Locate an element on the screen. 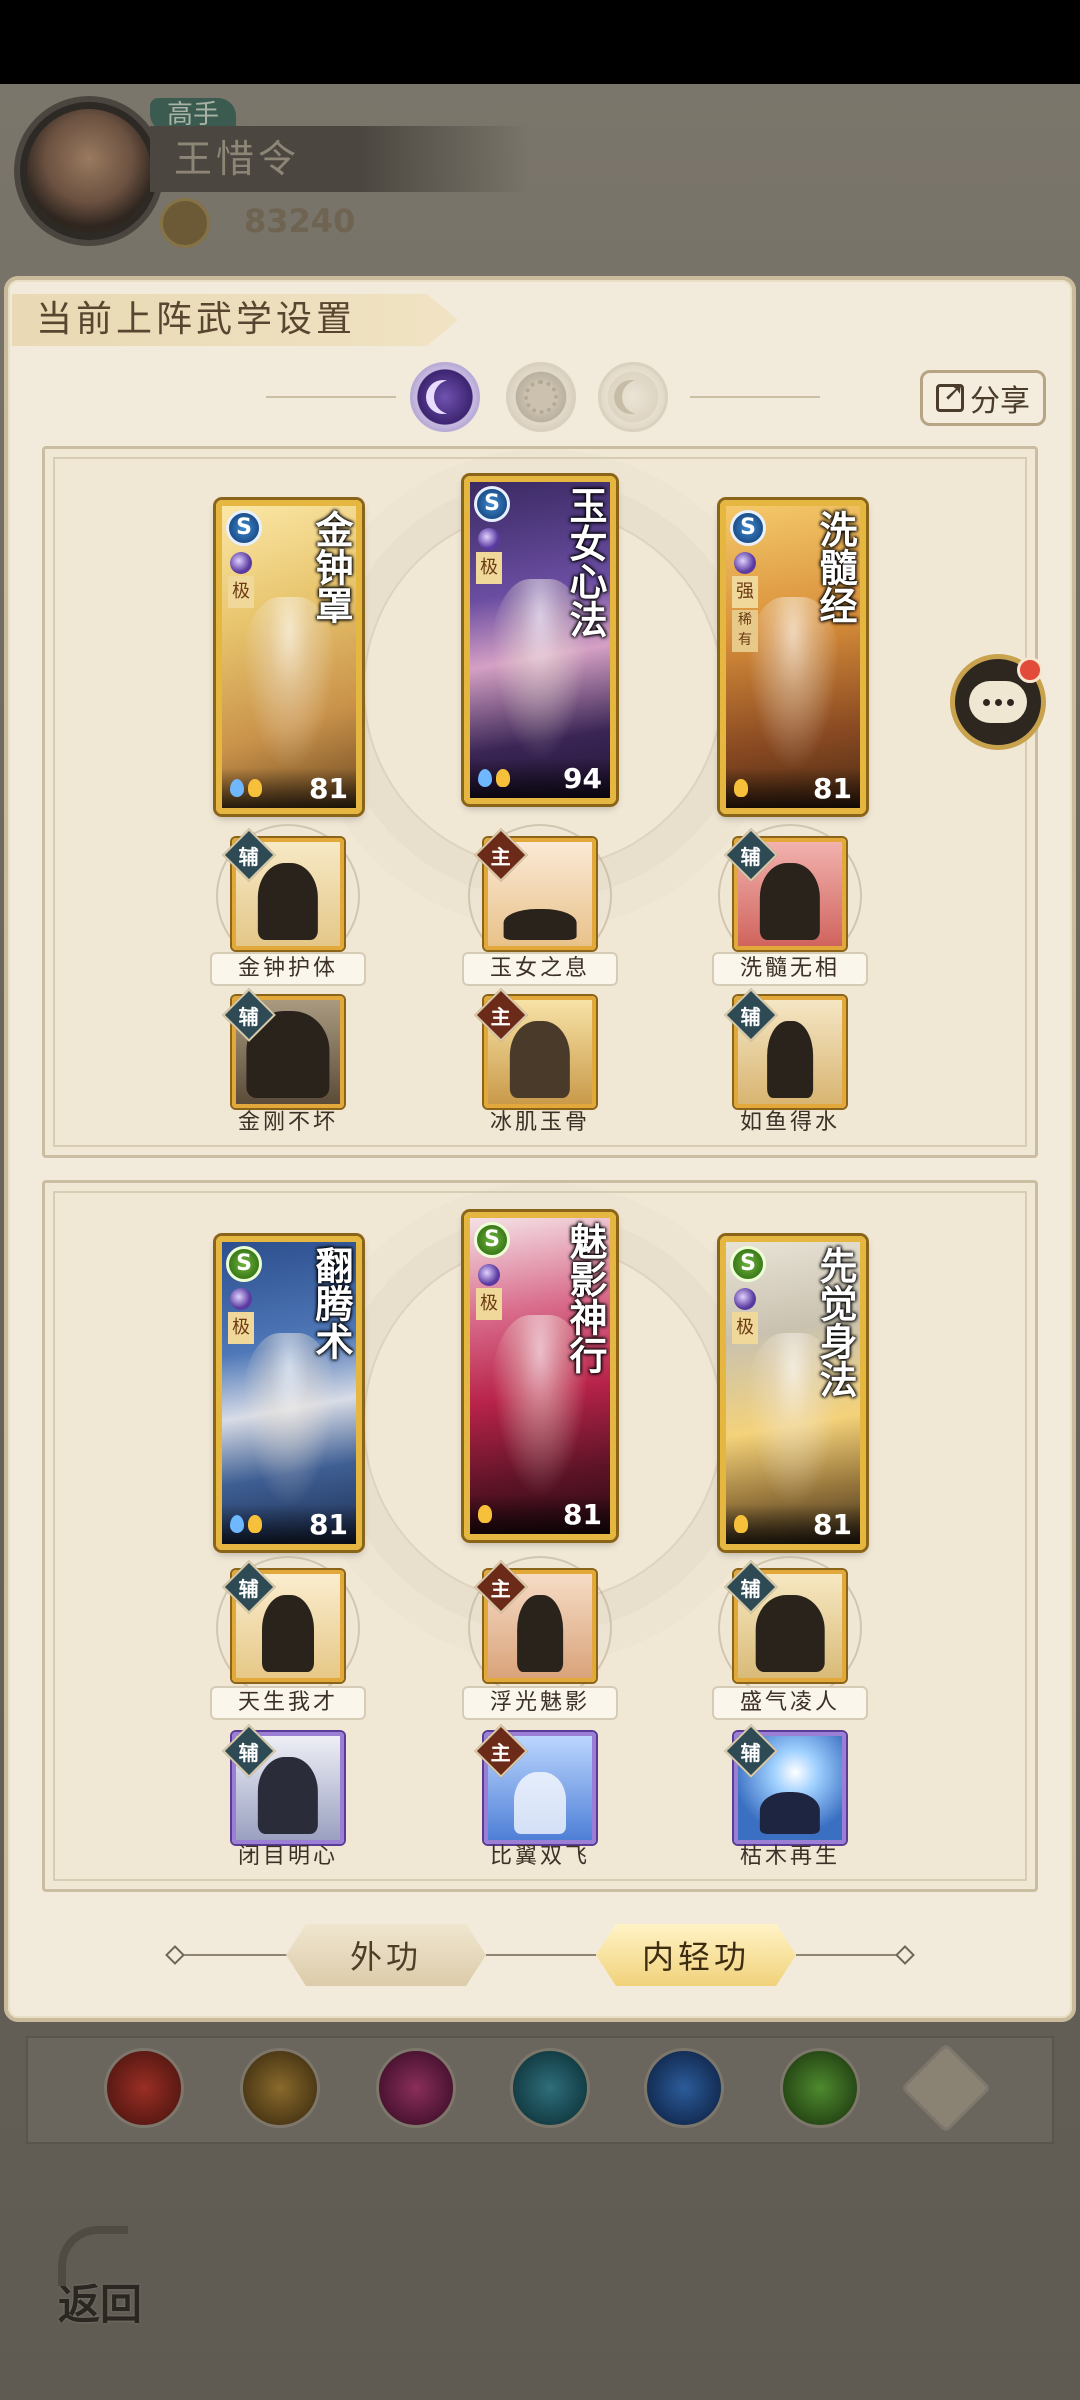 Image resolution: width=1080 pixels, height=2400 pixels. staff-school-icon is located at coordinates (820, 2088).